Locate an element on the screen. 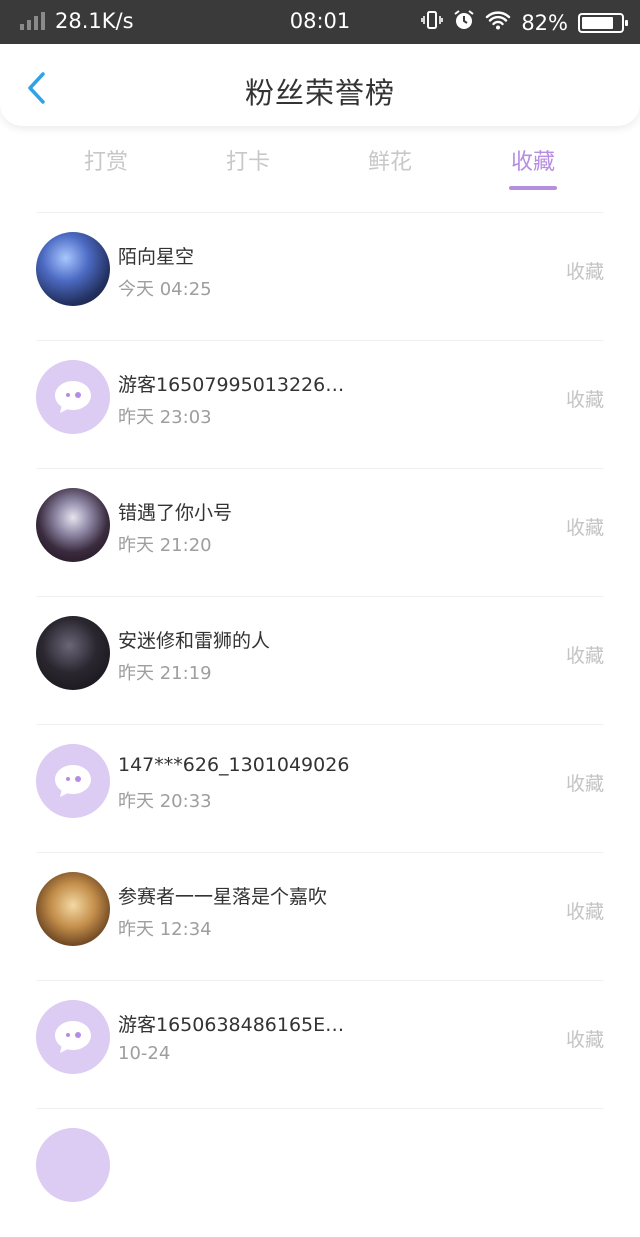  tab-label: 打赏 is located at coordinates (105, 162).